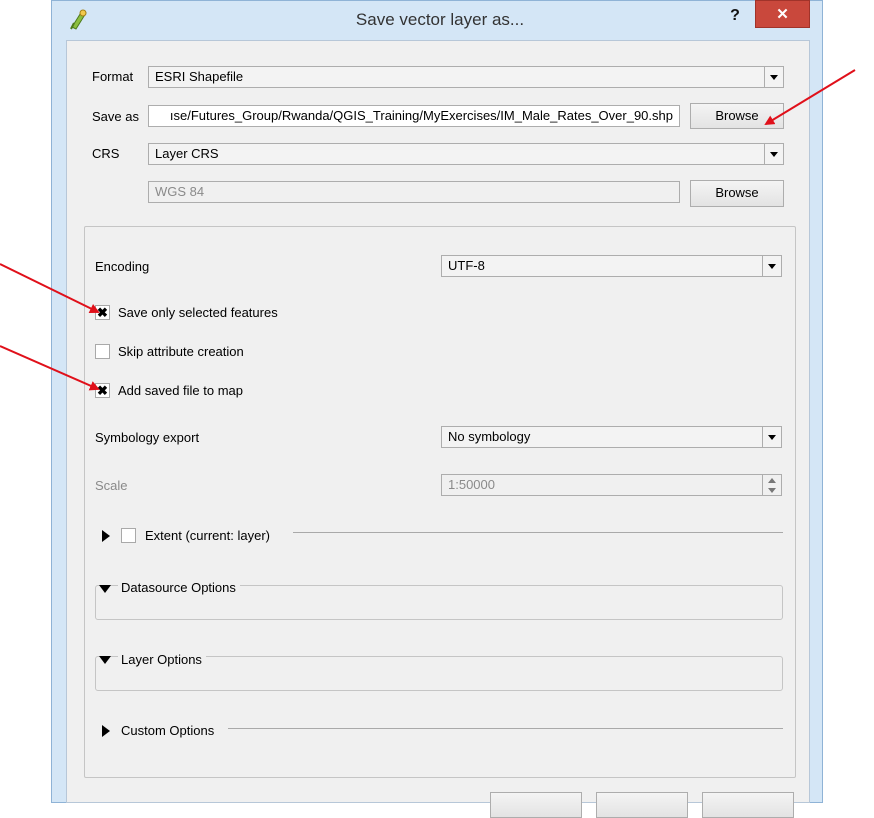 The height and width of the screenshot is (818, 874). Describe the element at coordinates (181, 351) in the screenshot. I see `skip-attribute-label: Skip attribute creation` at that location.